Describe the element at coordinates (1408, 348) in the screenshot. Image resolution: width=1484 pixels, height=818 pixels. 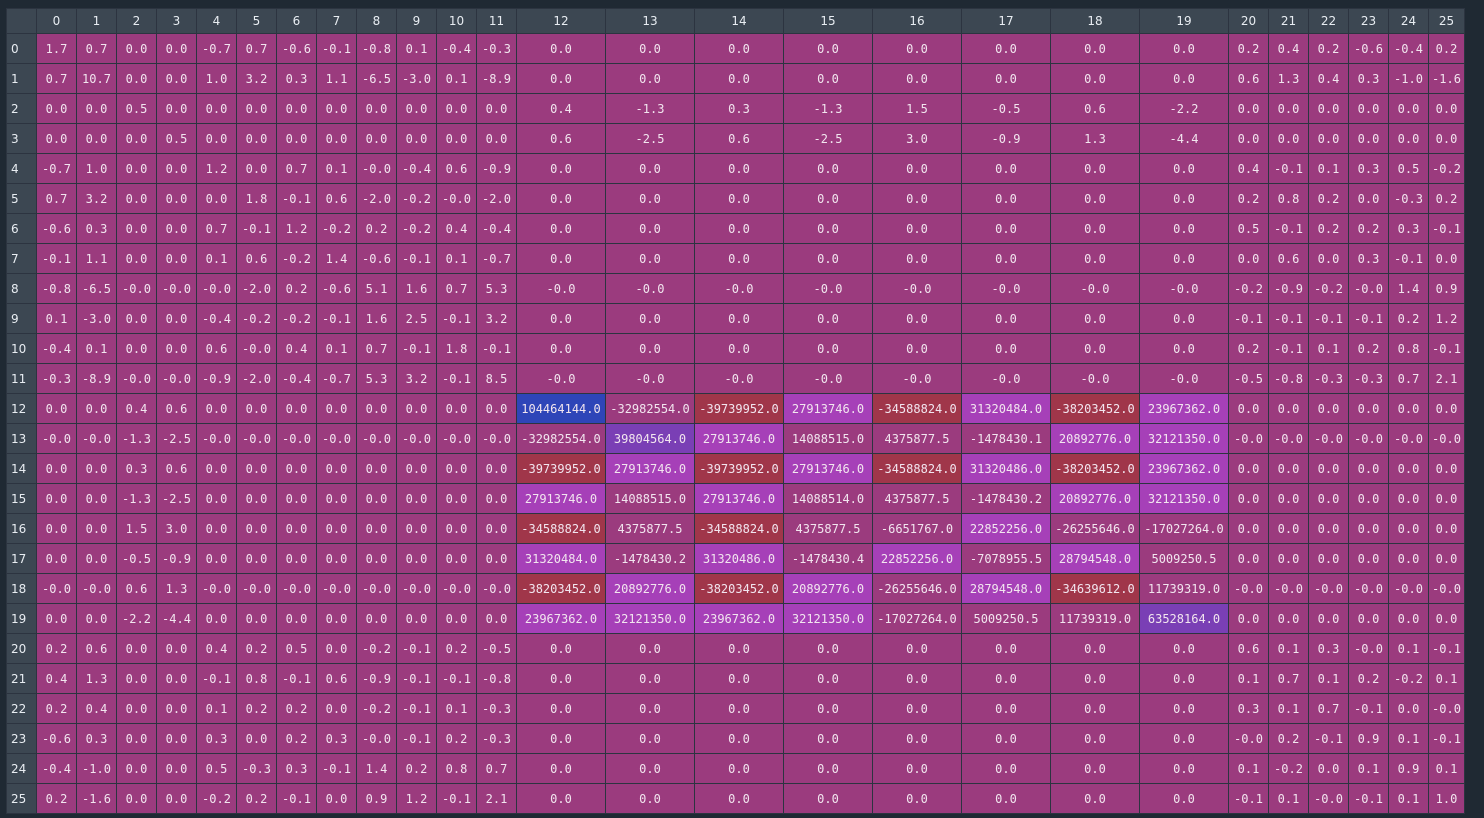
I see `grid-cell: 0.8` at that location.